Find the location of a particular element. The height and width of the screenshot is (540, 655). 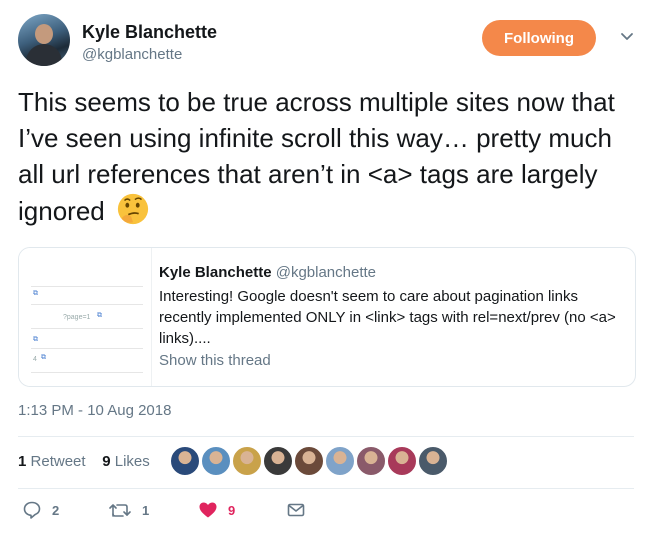

likes-count: 9 is located at coordinates (106, 461).